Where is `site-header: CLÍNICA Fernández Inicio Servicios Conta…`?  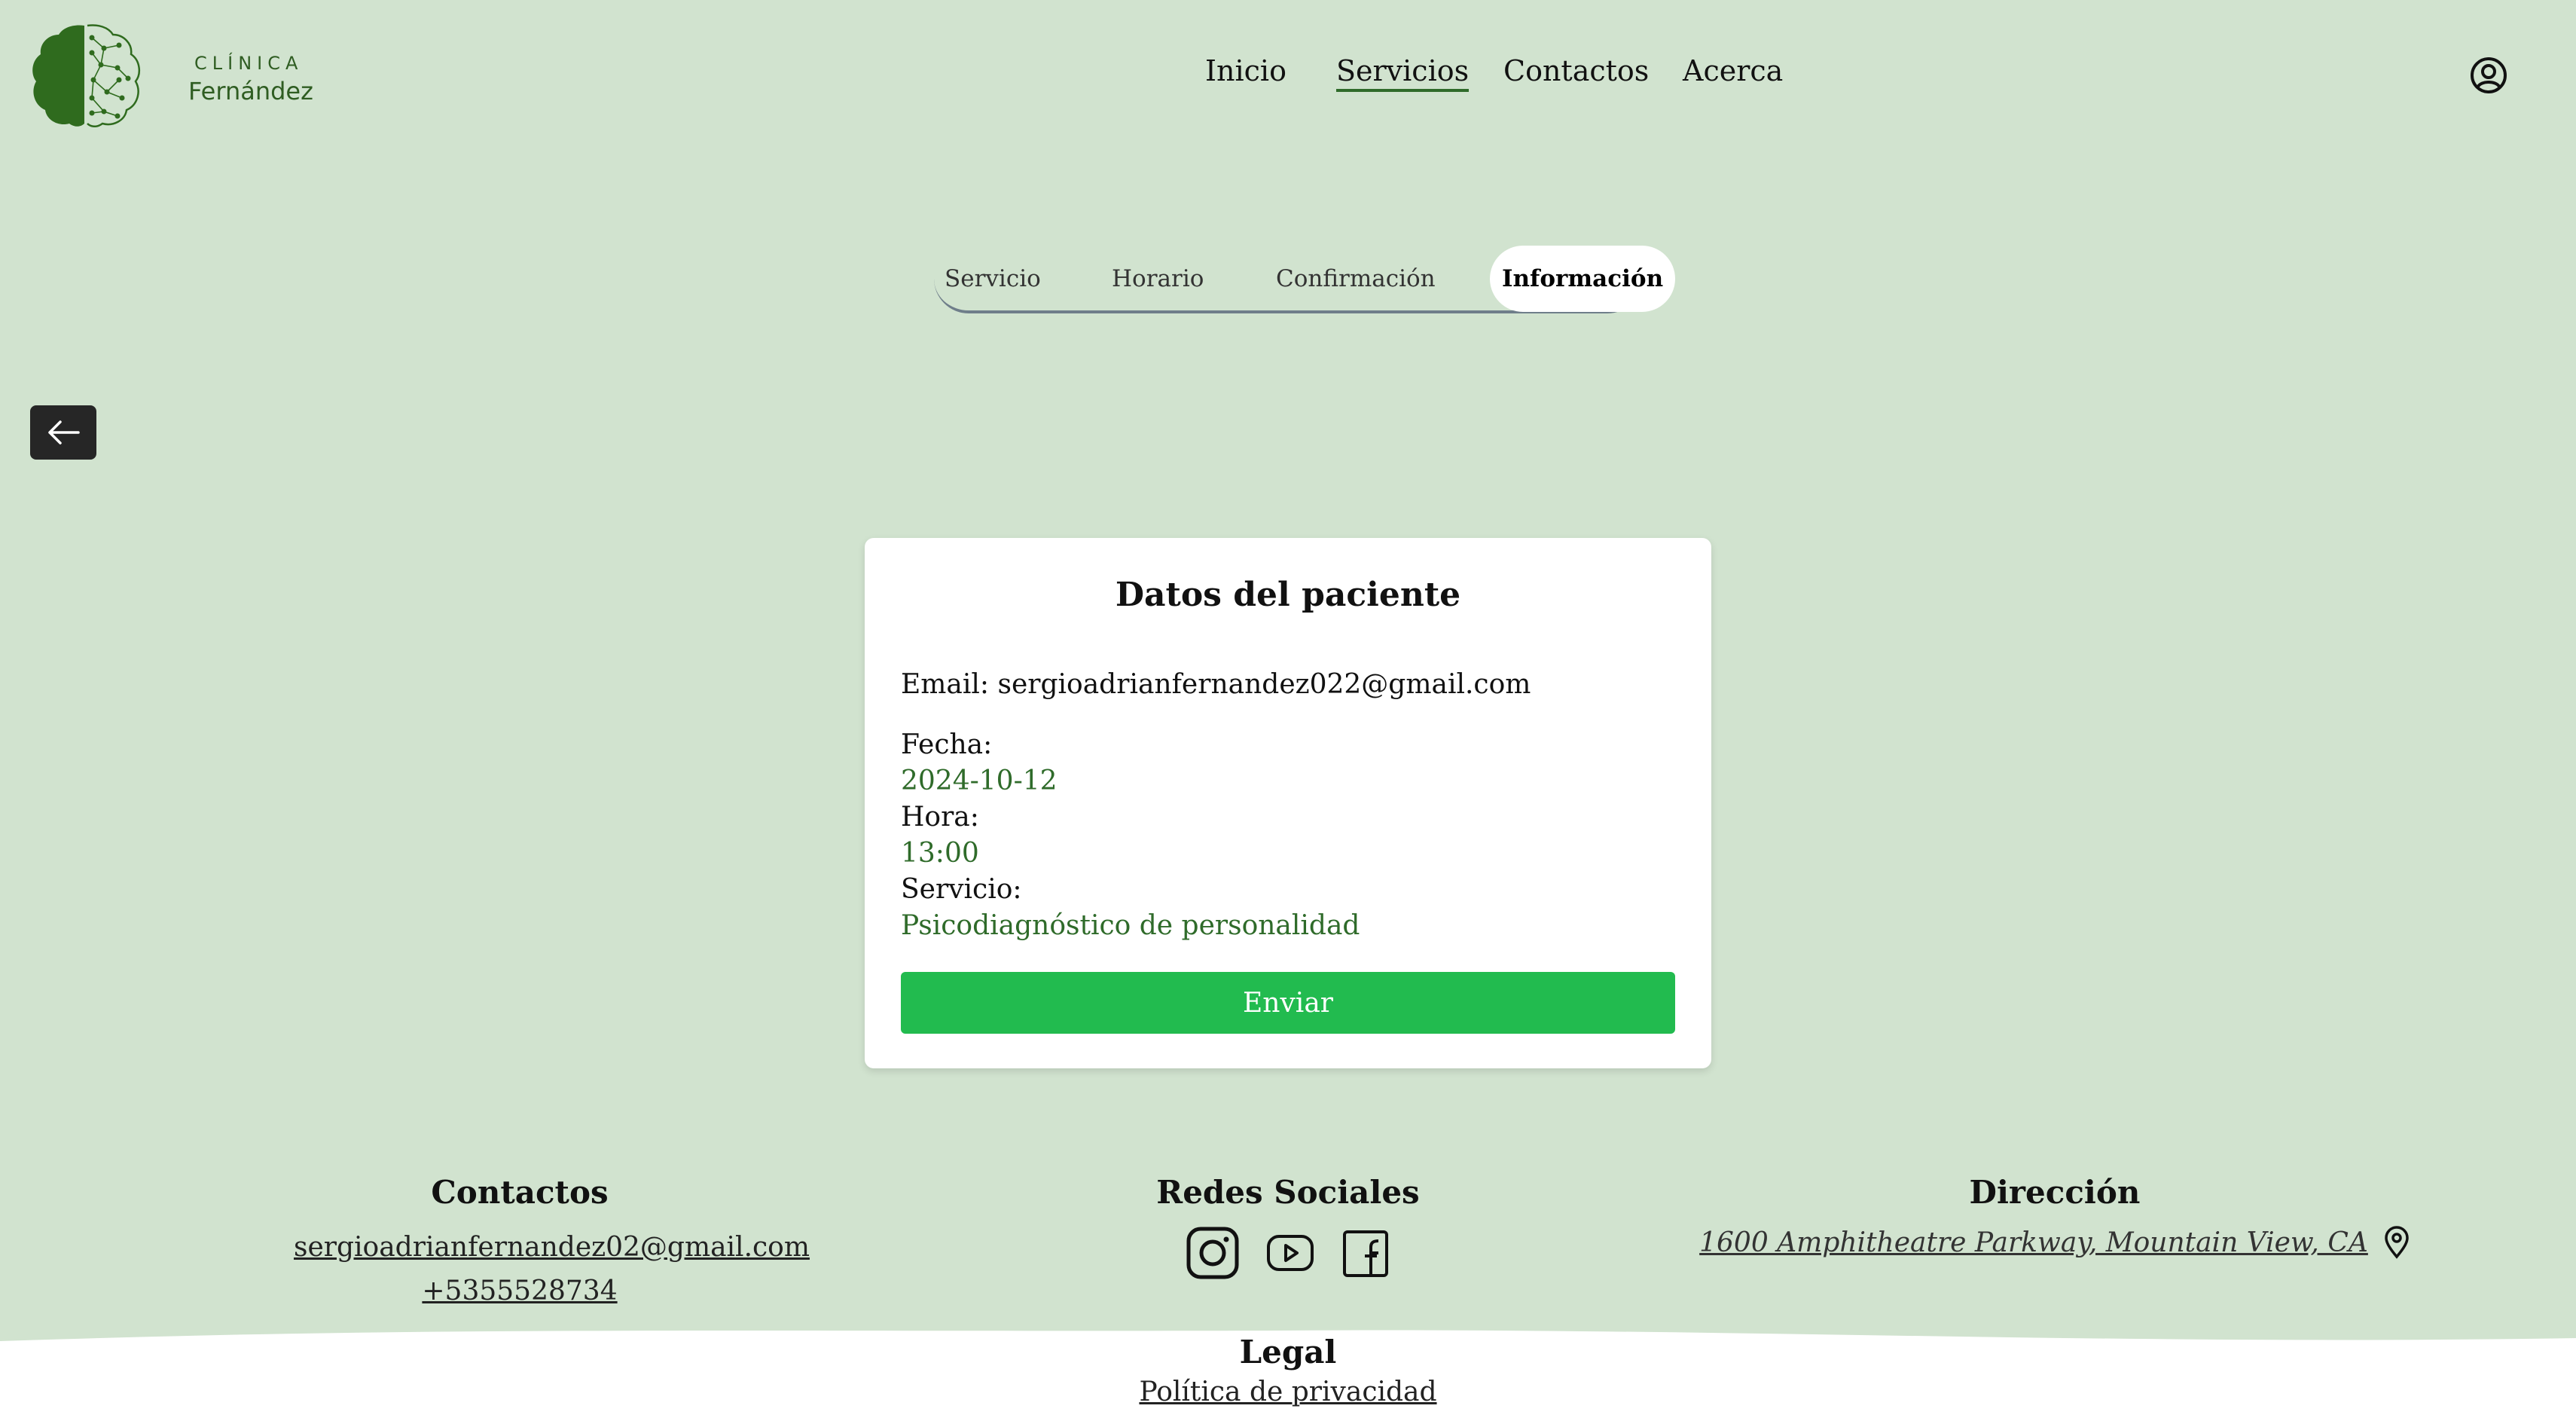 site-header: CLÍNICA Fernández Inicio Servicios Conta… is located at coordinates (1288, 75).